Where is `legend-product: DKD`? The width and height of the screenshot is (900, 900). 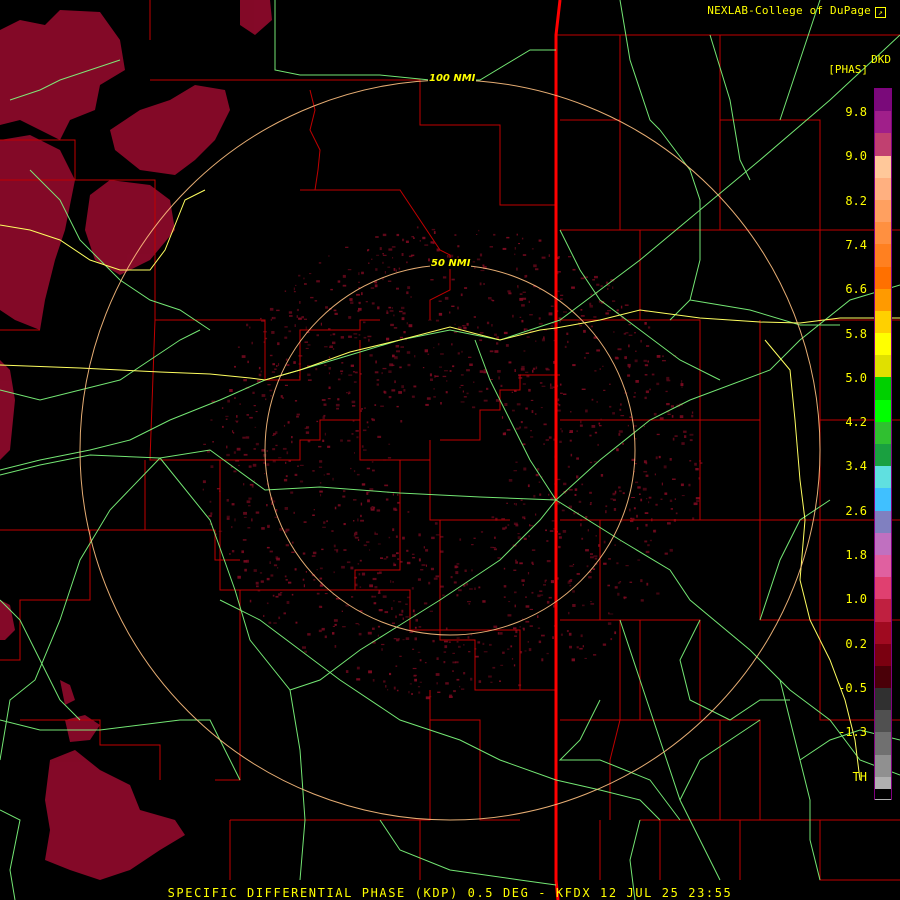
legend-product: DKD is located at coordinates (881, 59).